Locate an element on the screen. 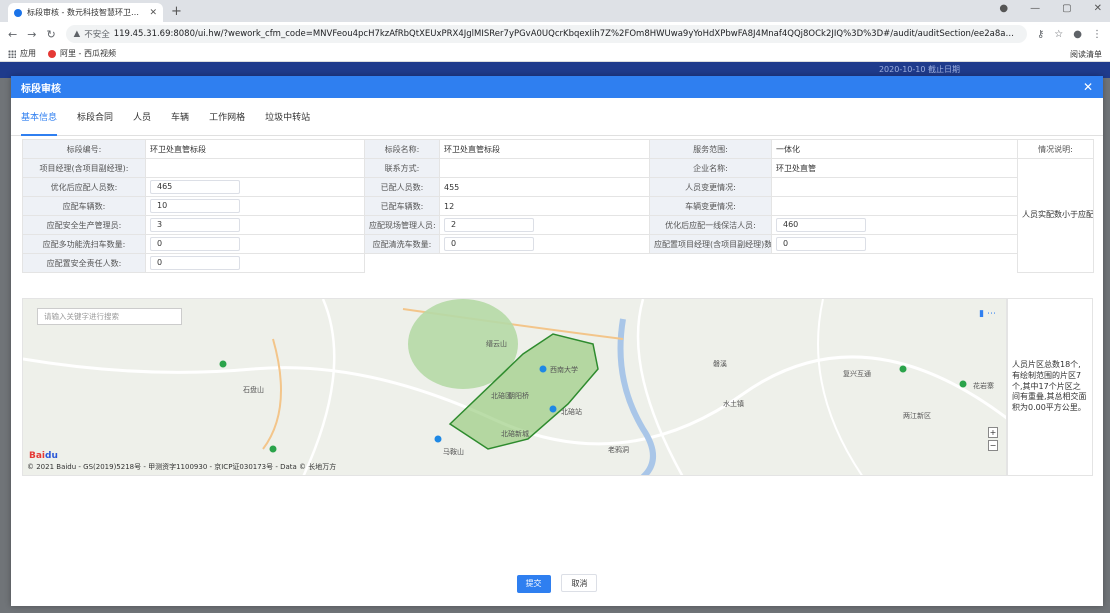 This screenshot has height=613, width=1110. tab-staff: 人员 is located at coordinates (142, 123).